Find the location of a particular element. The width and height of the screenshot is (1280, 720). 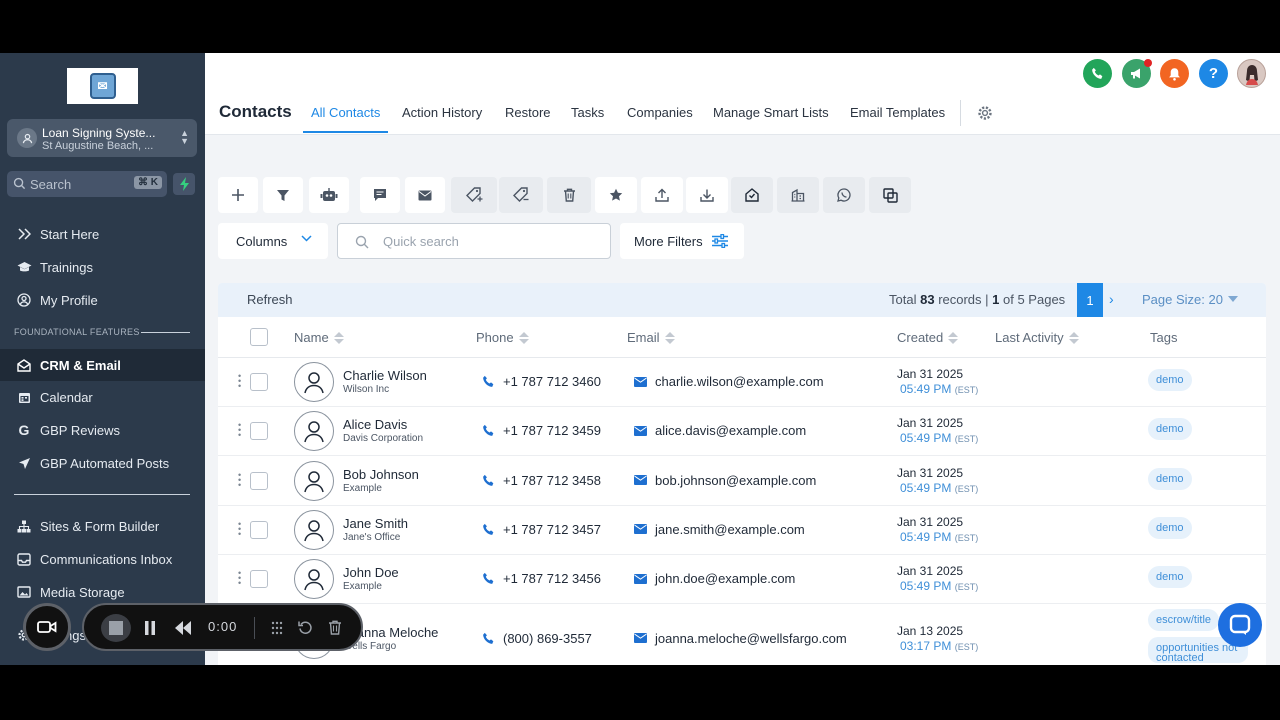

contact-email: alice.davis@example.com is located at coordinates (720, 430).